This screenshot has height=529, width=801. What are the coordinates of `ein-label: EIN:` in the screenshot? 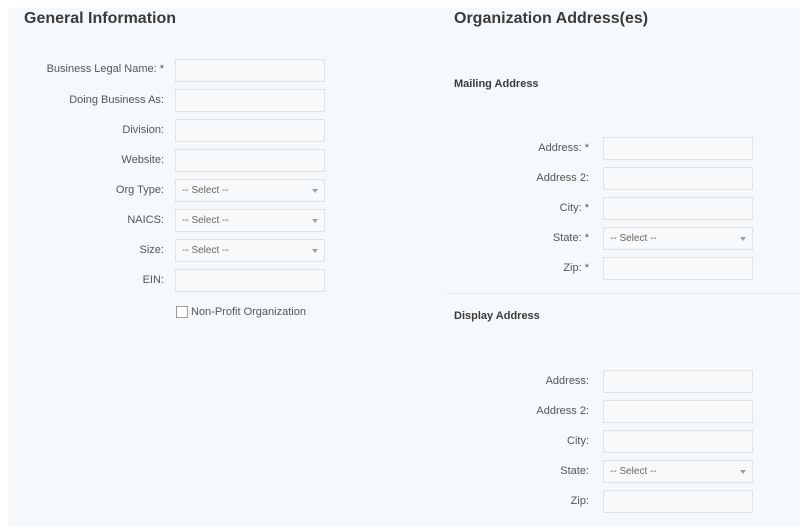 It's located at (153, 280).